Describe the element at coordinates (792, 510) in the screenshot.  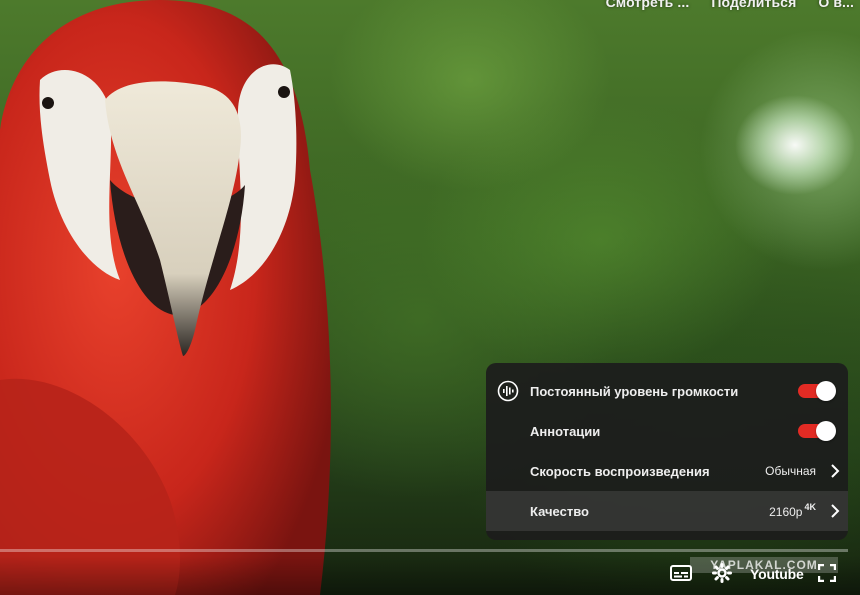
I see `quality-value: 2160p 4K` at that location.